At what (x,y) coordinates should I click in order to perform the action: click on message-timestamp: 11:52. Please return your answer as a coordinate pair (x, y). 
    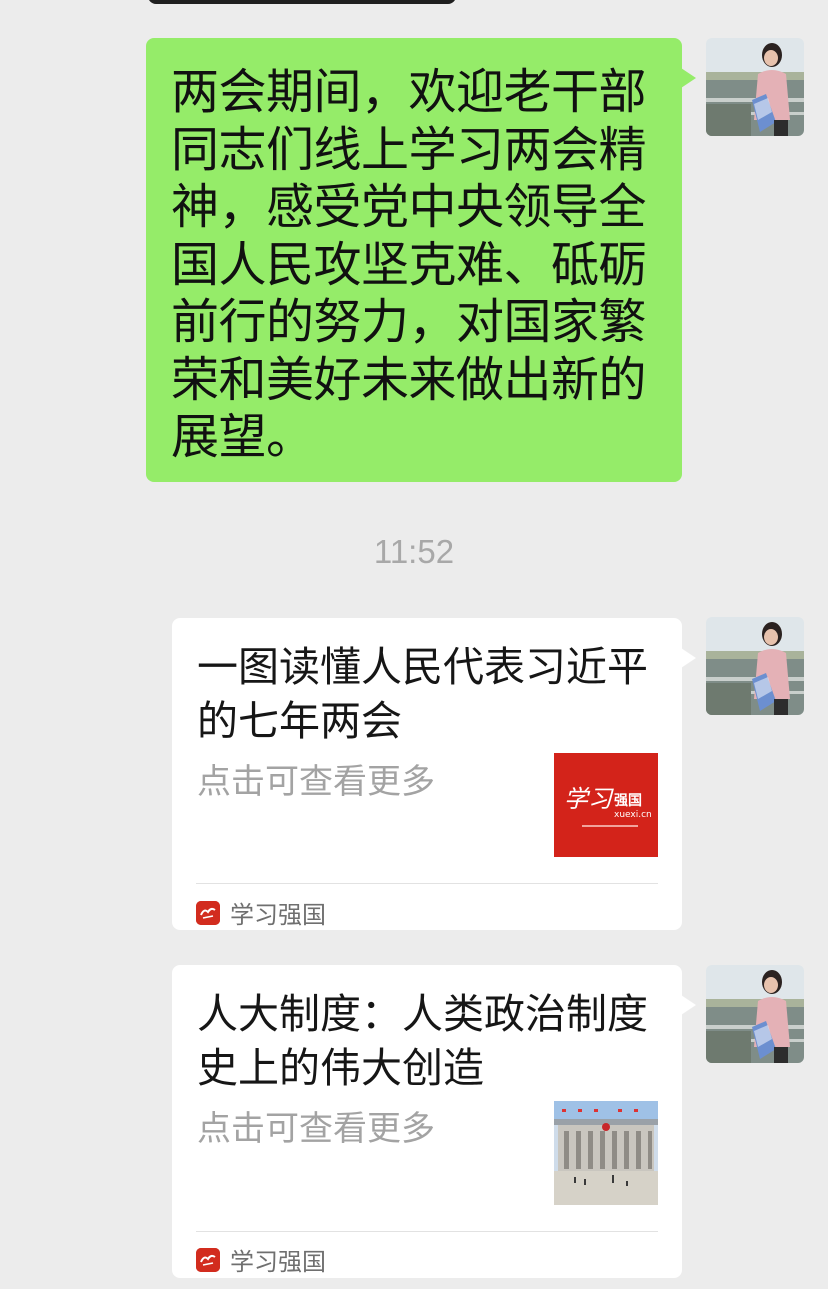
    Looking at the image, I should click on (414, 551).